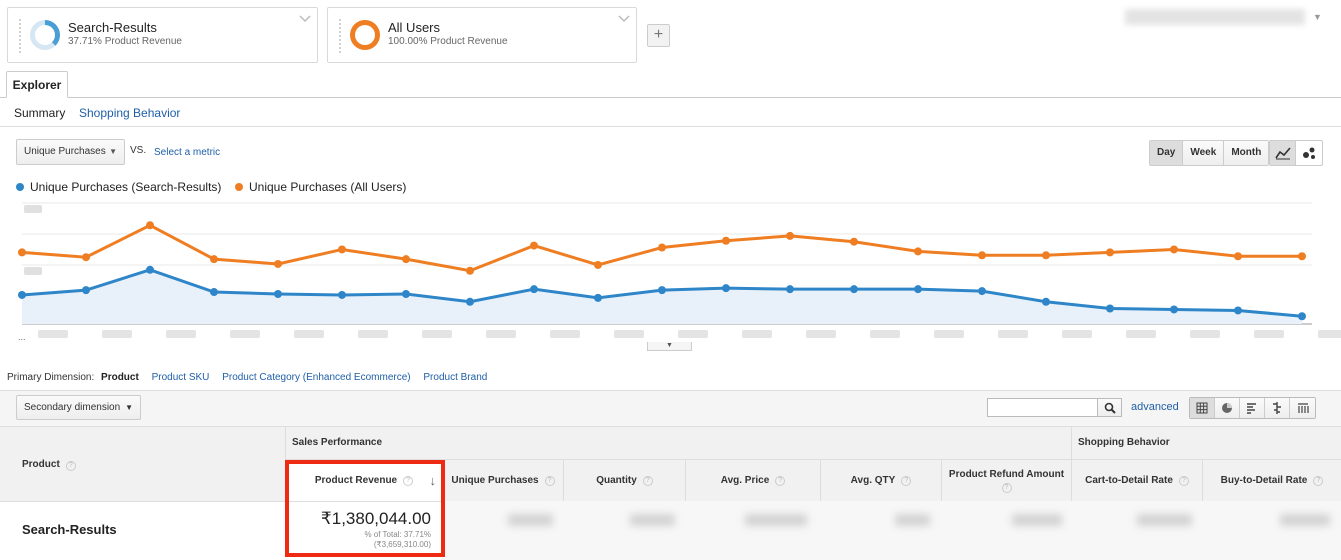 The image size is (1341, 560). What do you see at coordinates (1155, 407) in the screenshot?
I see `advanced-filter-link: advanced` at bounding box center [1155, 407].